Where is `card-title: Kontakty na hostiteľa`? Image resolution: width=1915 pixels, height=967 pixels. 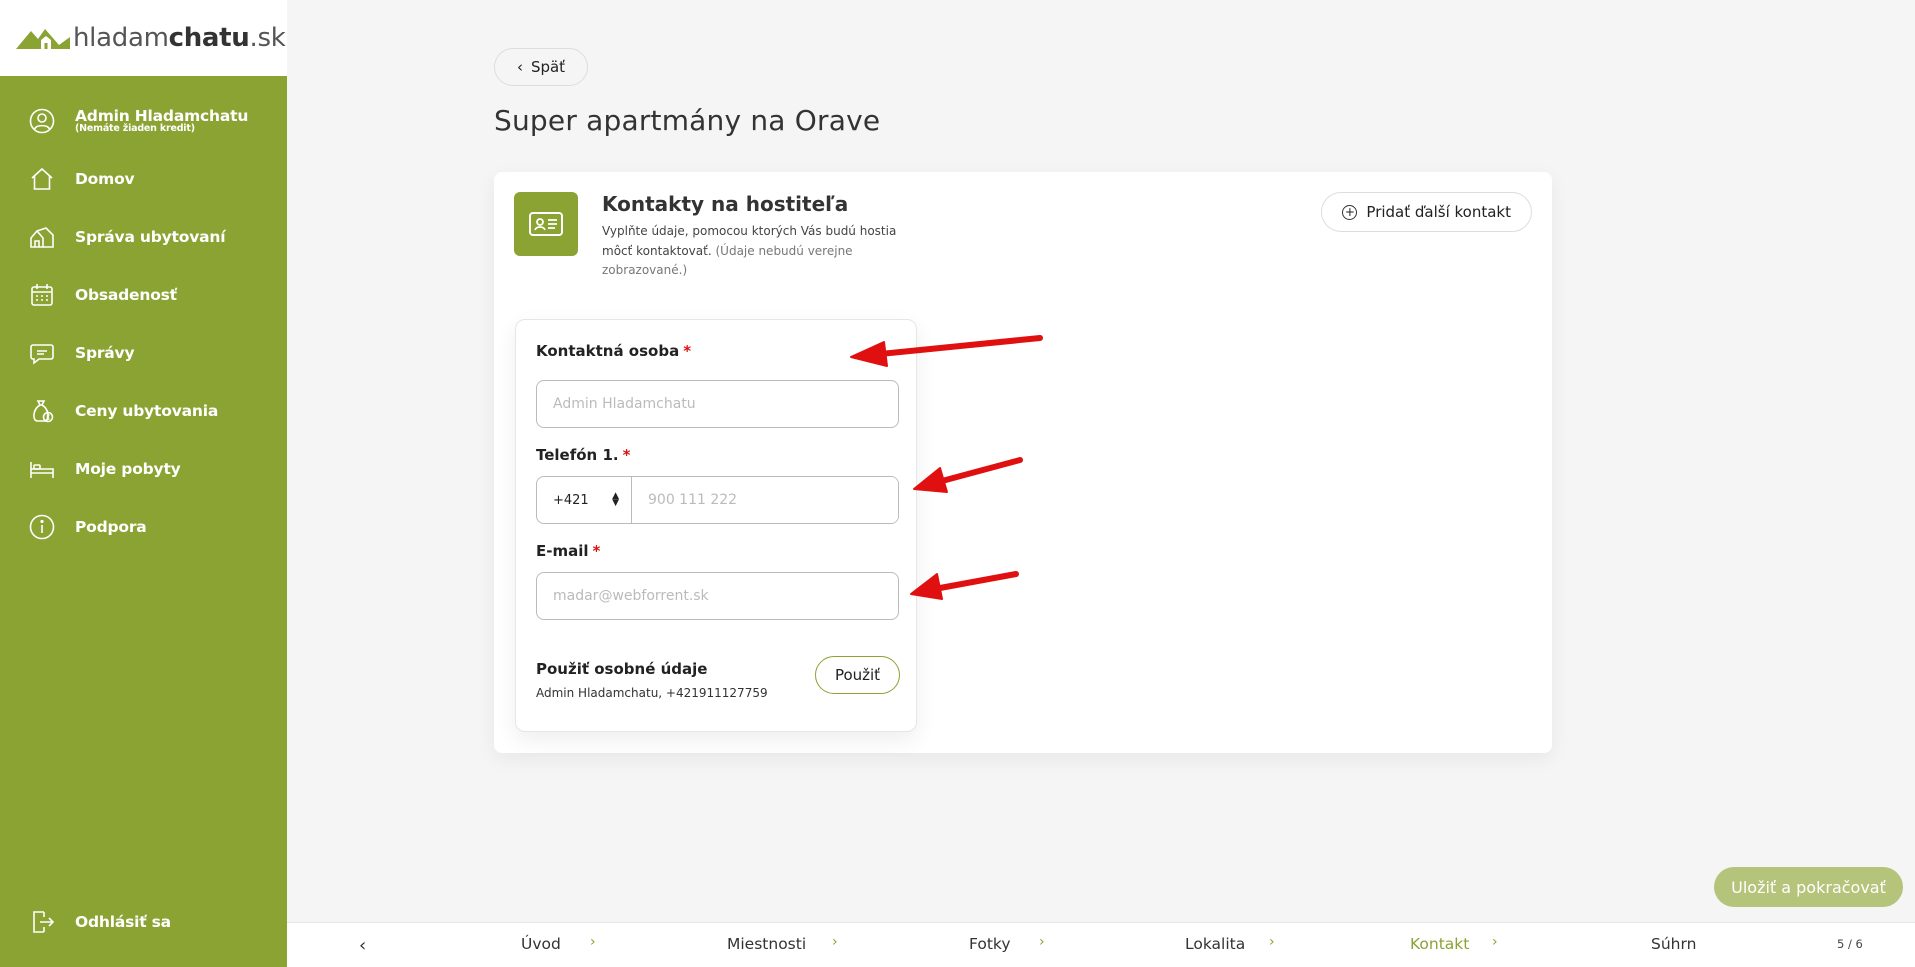
card-title: Kontakty na hostiteľa is located at coordinates (725, 204).